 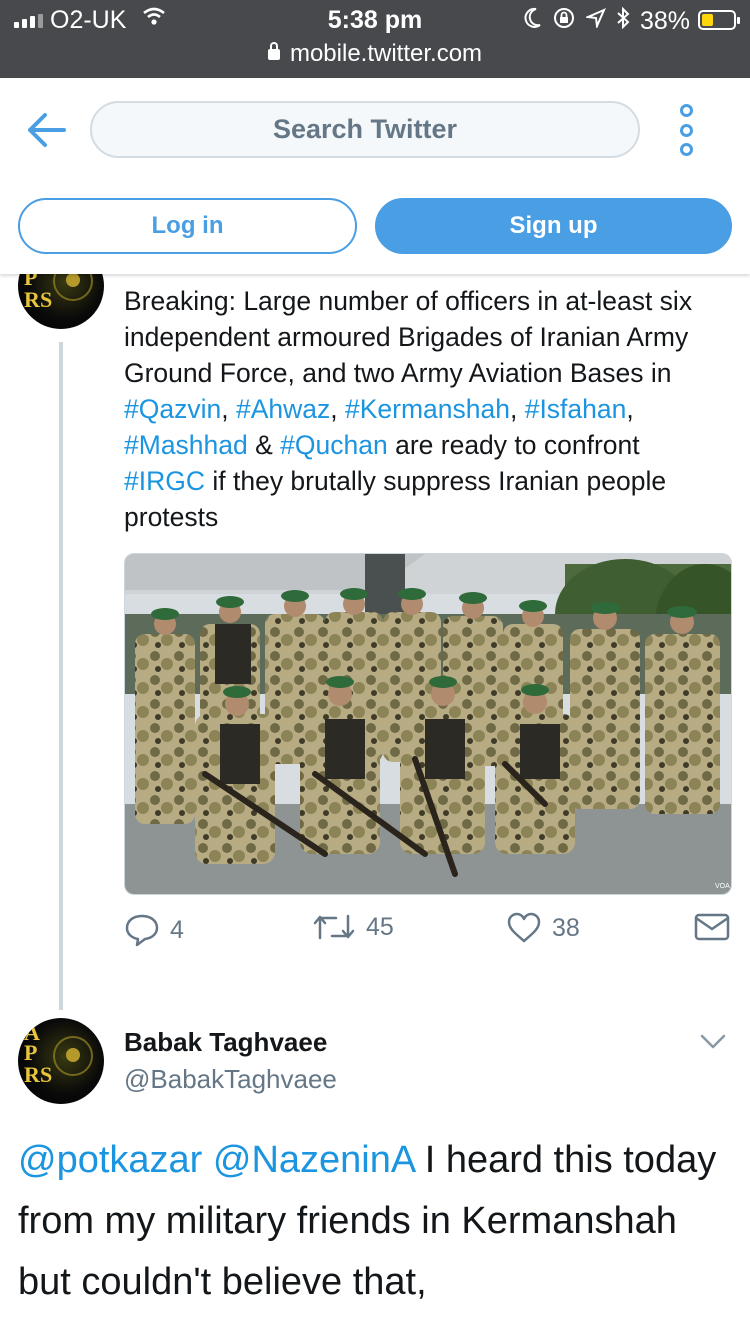 I want to click on mention-link: @NazeninA, so click(x=313, y=1160).